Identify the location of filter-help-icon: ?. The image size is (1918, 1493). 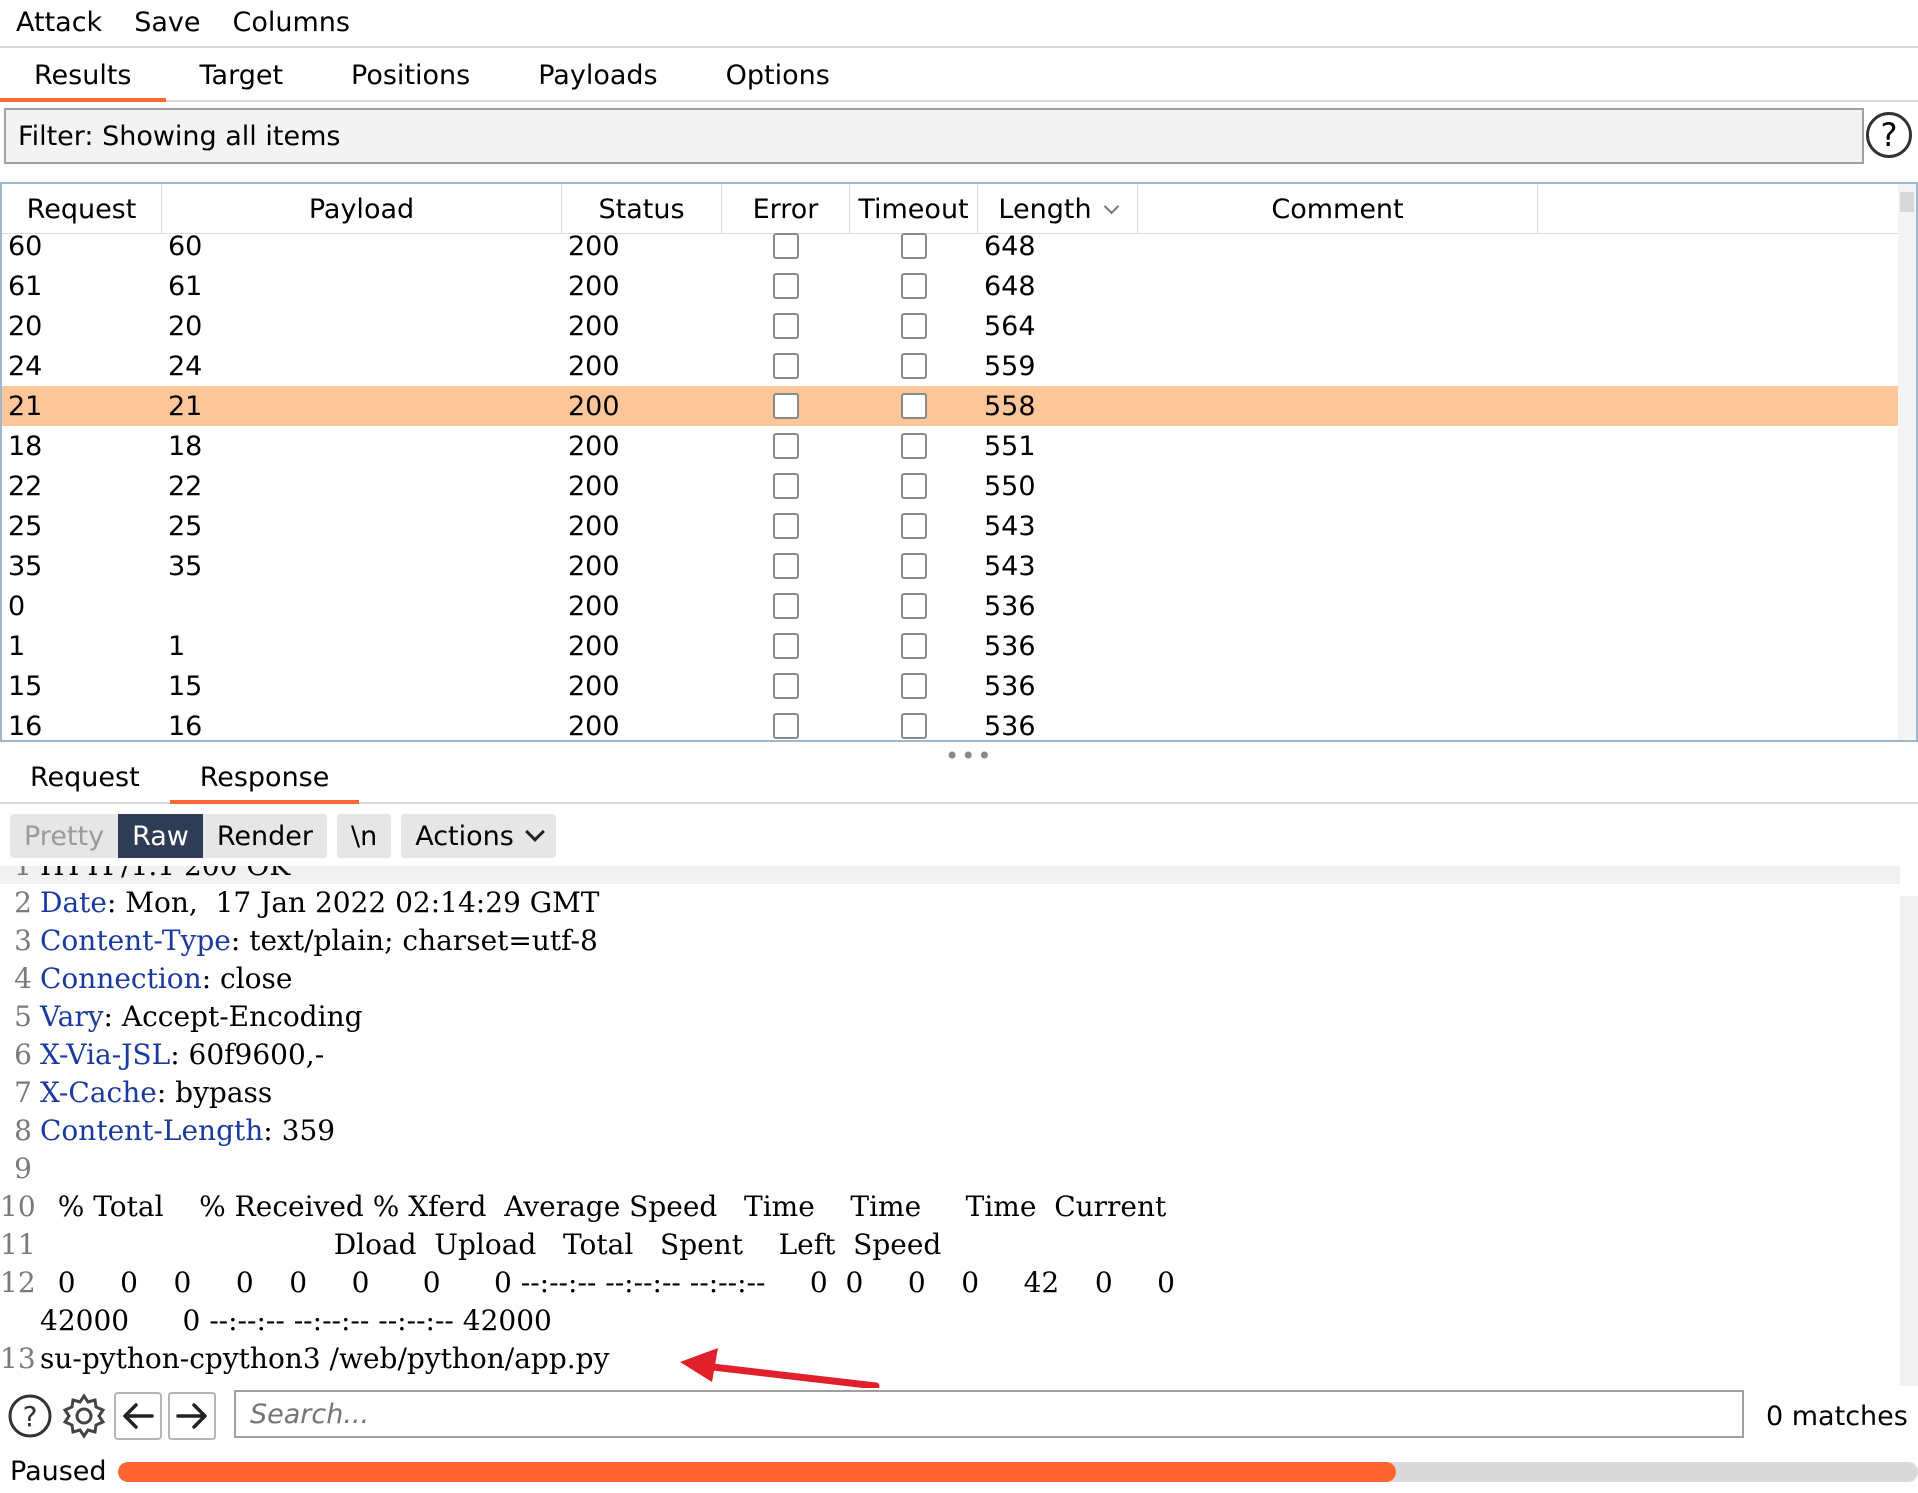
(1889, 135).